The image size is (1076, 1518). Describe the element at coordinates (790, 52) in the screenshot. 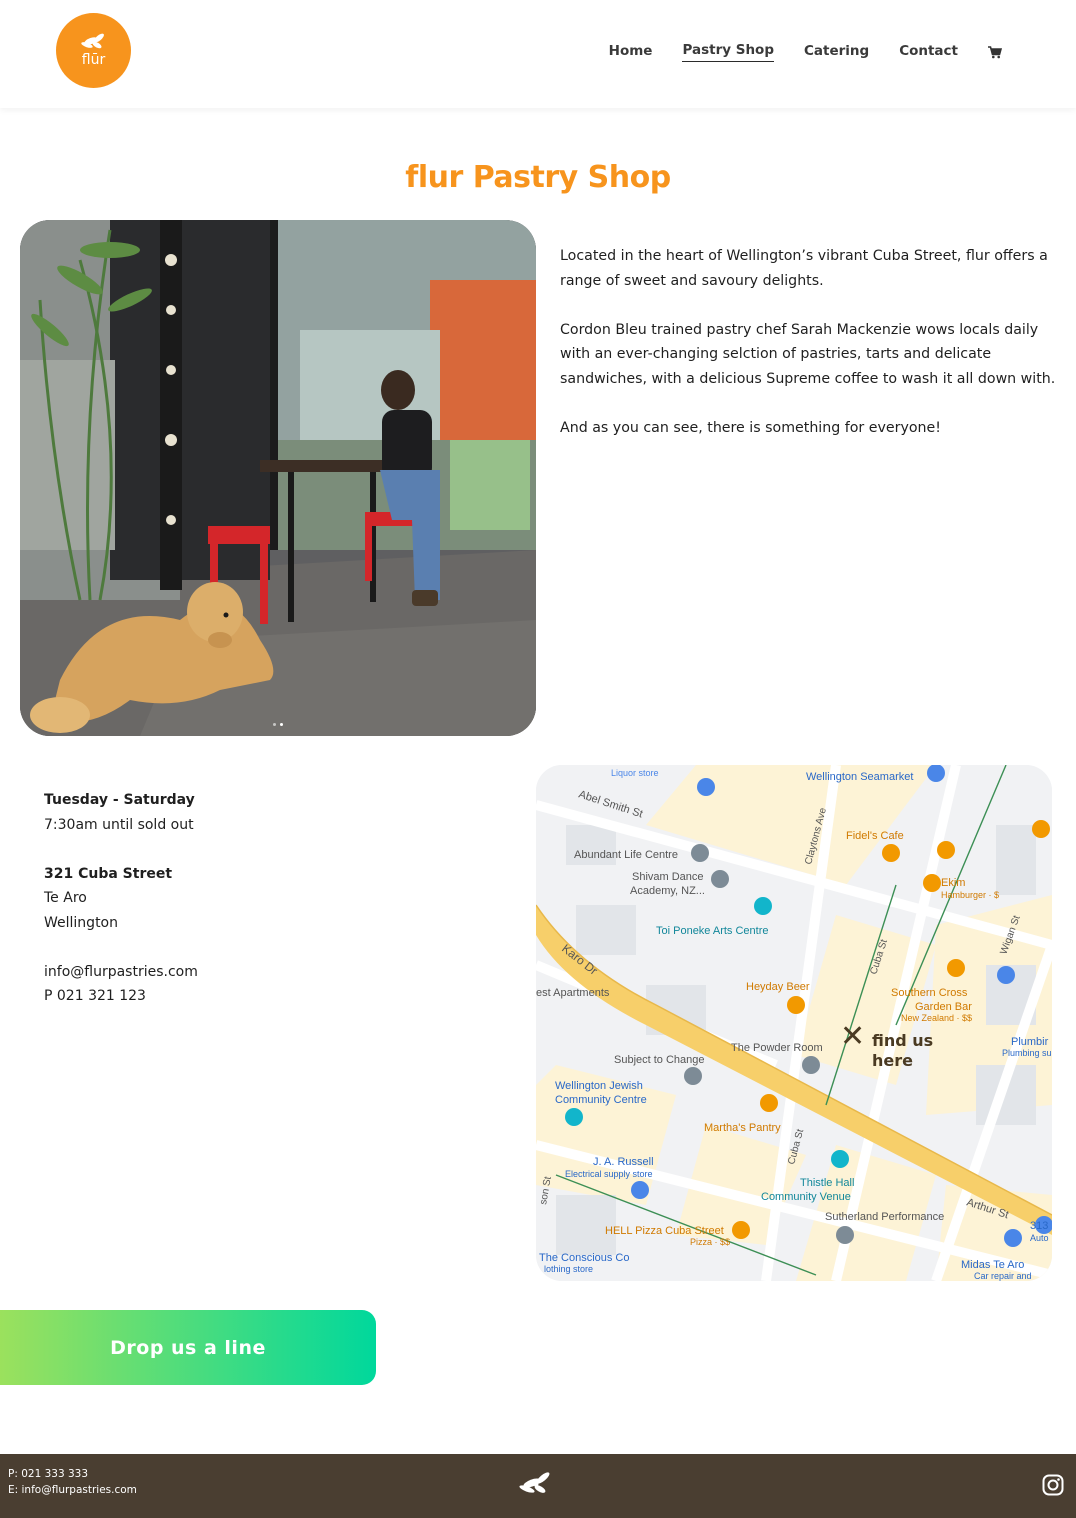

I see `main-nav: Home Pastry Shop Catering Contact` at that location.